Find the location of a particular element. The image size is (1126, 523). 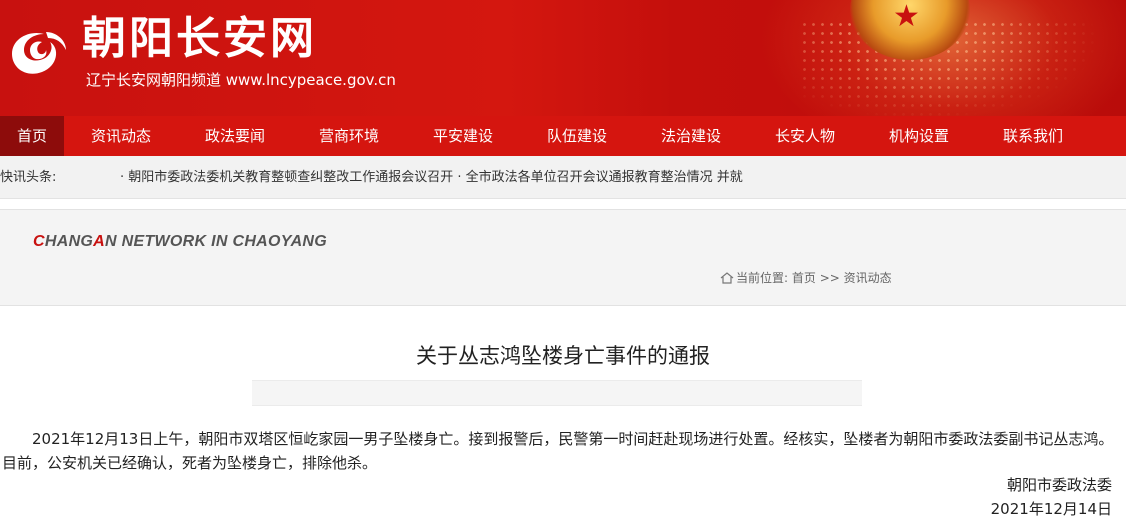

breadcrumb-prefix: 当前位置: is located at coordinates (762, 278).